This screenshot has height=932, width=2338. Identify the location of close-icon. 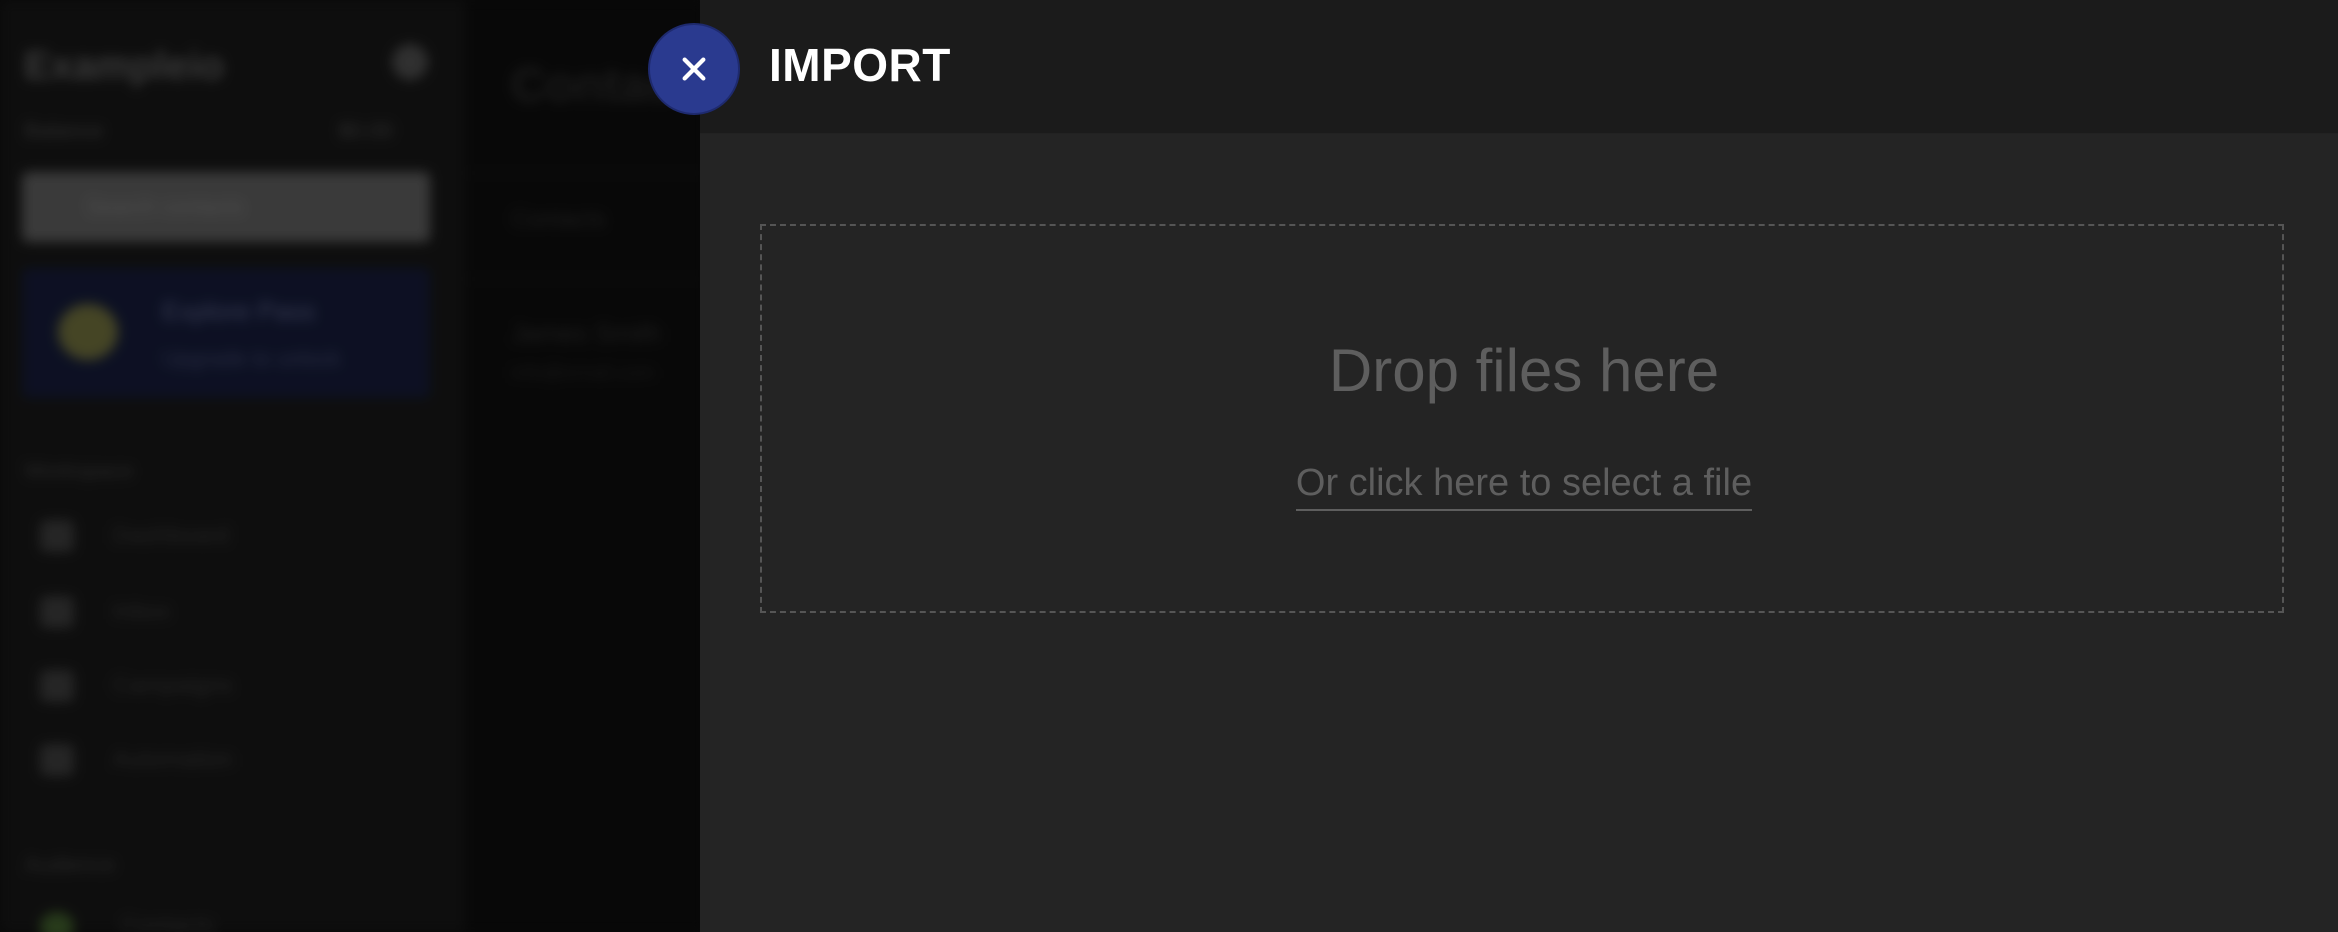
(694, 69).